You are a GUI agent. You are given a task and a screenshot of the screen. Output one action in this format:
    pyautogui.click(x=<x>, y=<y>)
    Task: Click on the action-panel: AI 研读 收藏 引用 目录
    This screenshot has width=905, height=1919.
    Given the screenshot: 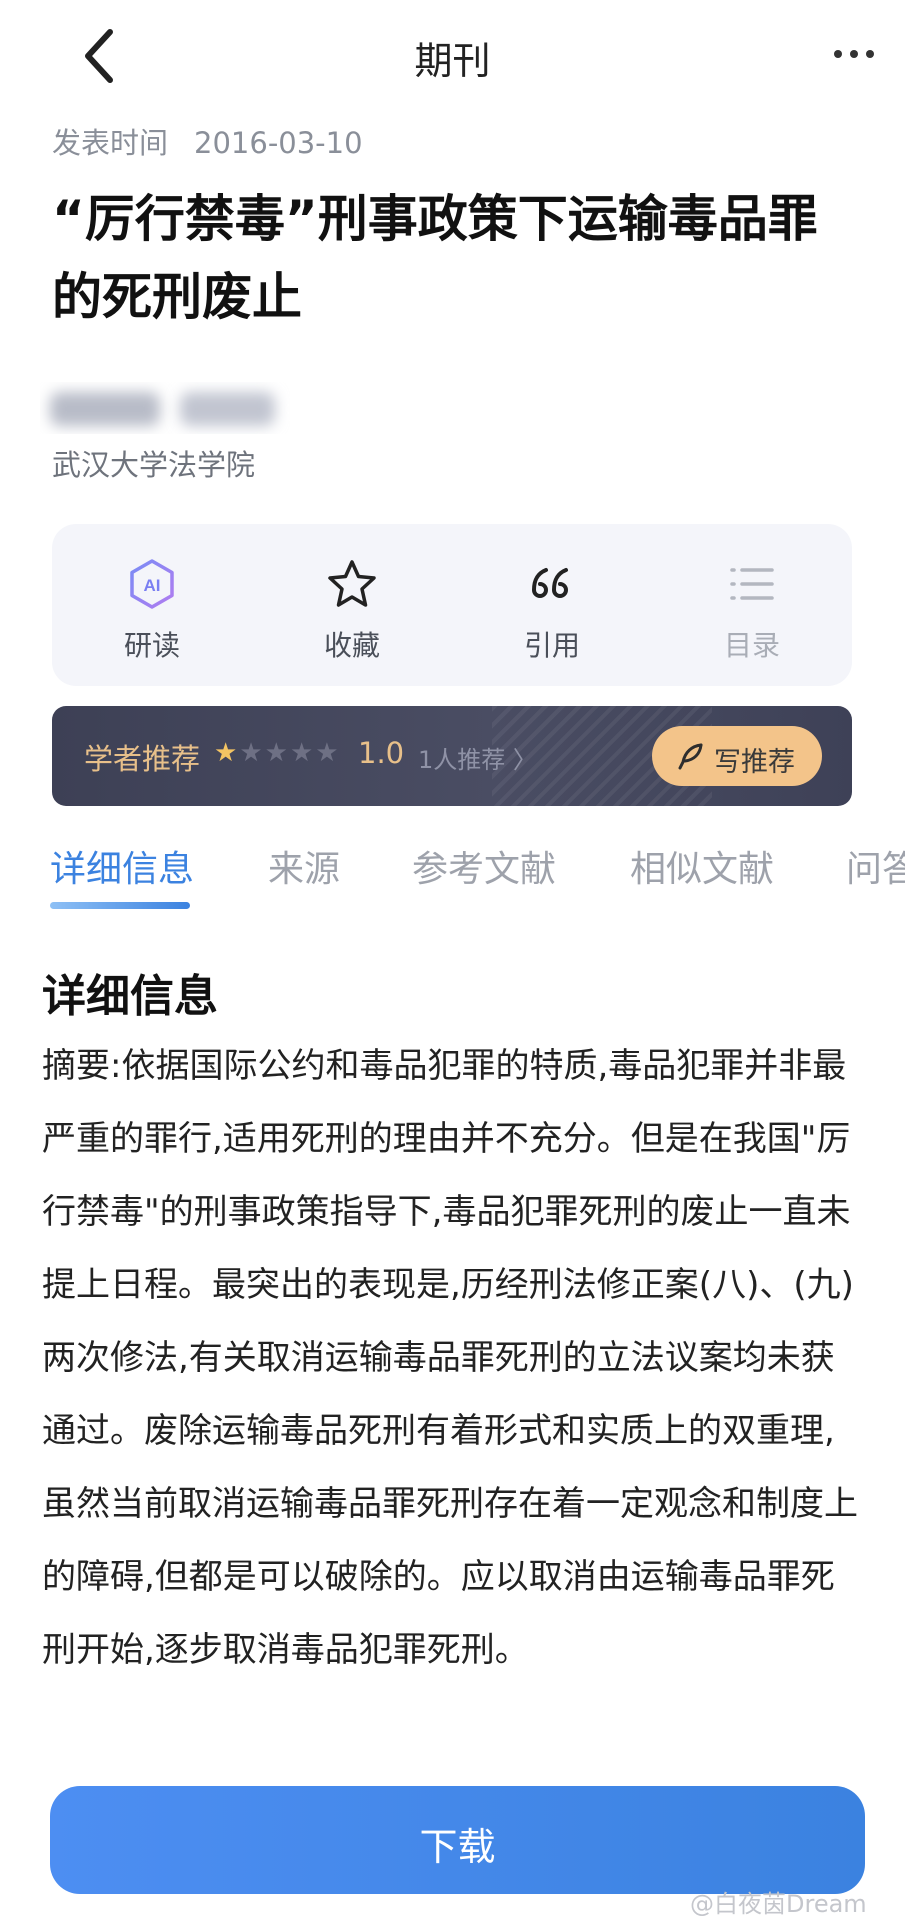 What is the action you would take?
    pyautogui.click(x=452, y=605)
    